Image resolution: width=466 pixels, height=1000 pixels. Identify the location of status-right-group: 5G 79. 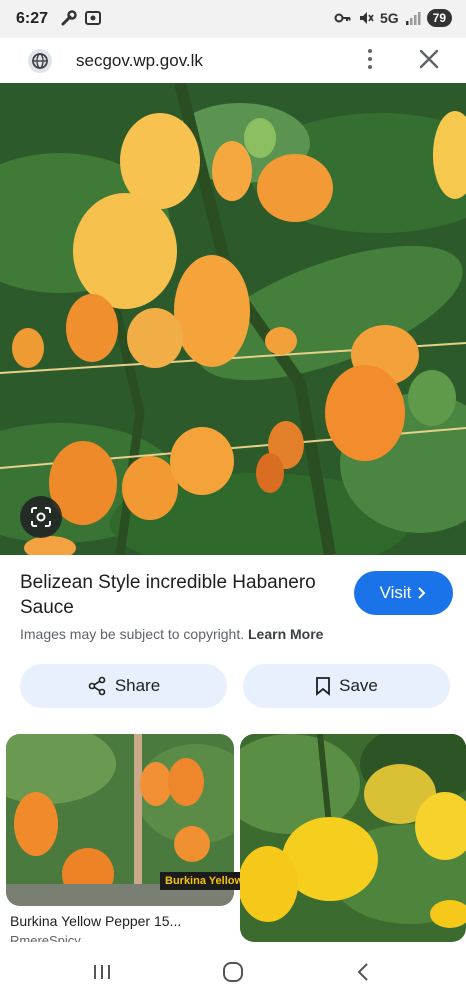
(393, 18).